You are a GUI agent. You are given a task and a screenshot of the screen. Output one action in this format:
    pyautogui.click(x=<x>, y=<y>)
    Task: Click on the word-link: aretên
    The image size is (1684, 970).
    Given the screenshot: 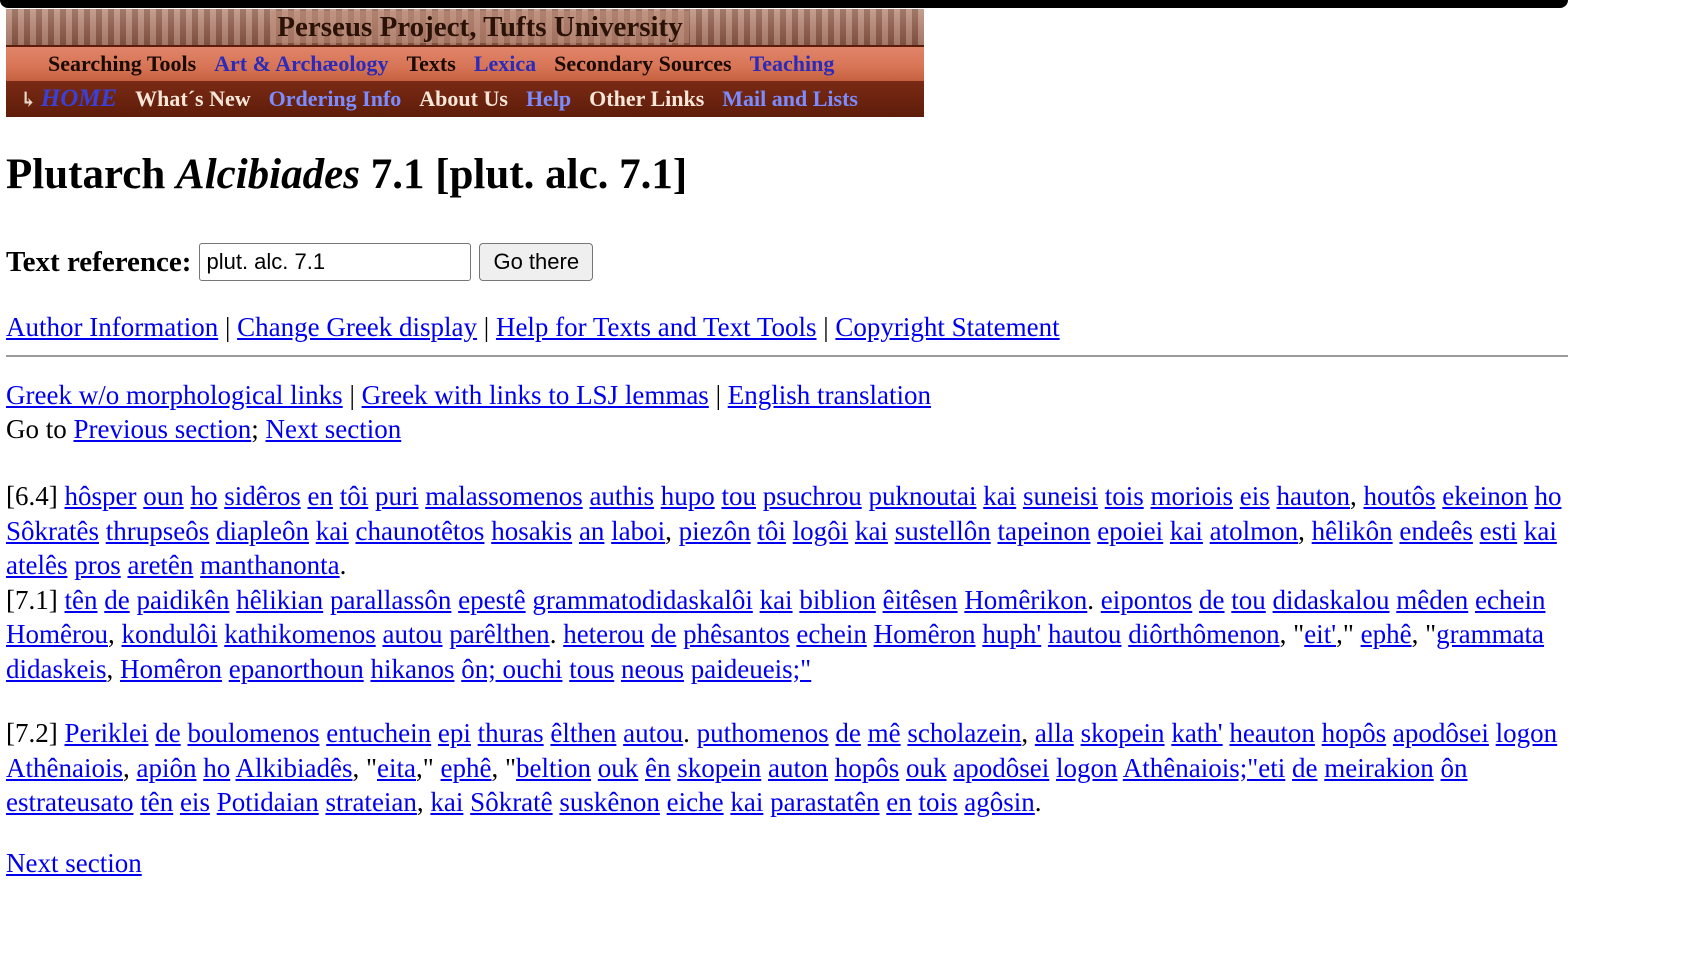 What is the action you would take?
    pyautogui.click(x=160, y=565)
    